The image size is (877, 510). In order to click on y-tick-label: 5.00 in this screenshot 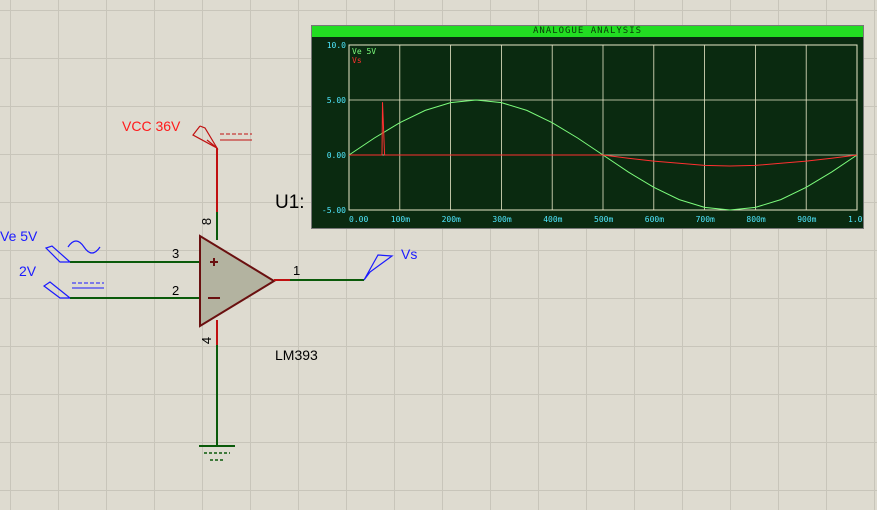, I will do `click(336, 100)`.